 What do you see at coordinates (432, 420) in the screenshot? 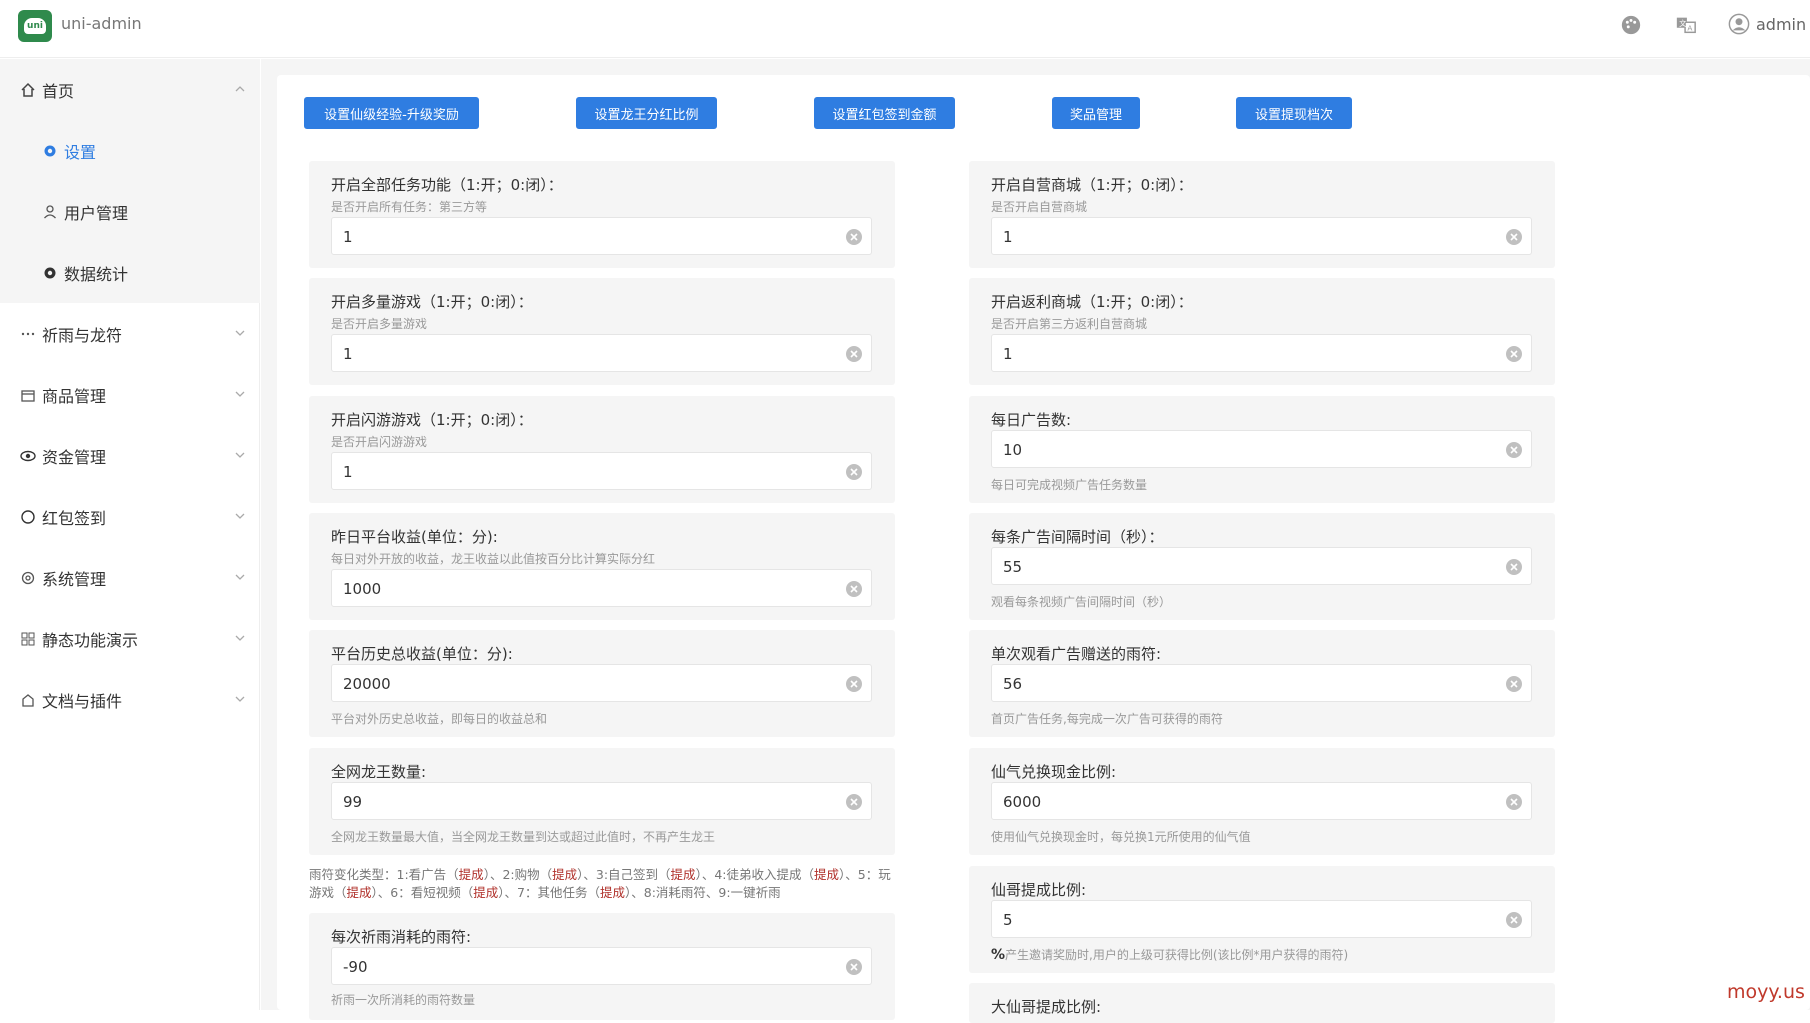
I see `field-label: 开启闪游游戏（1:开；0:闭）：` at bounding box center [432, 420].